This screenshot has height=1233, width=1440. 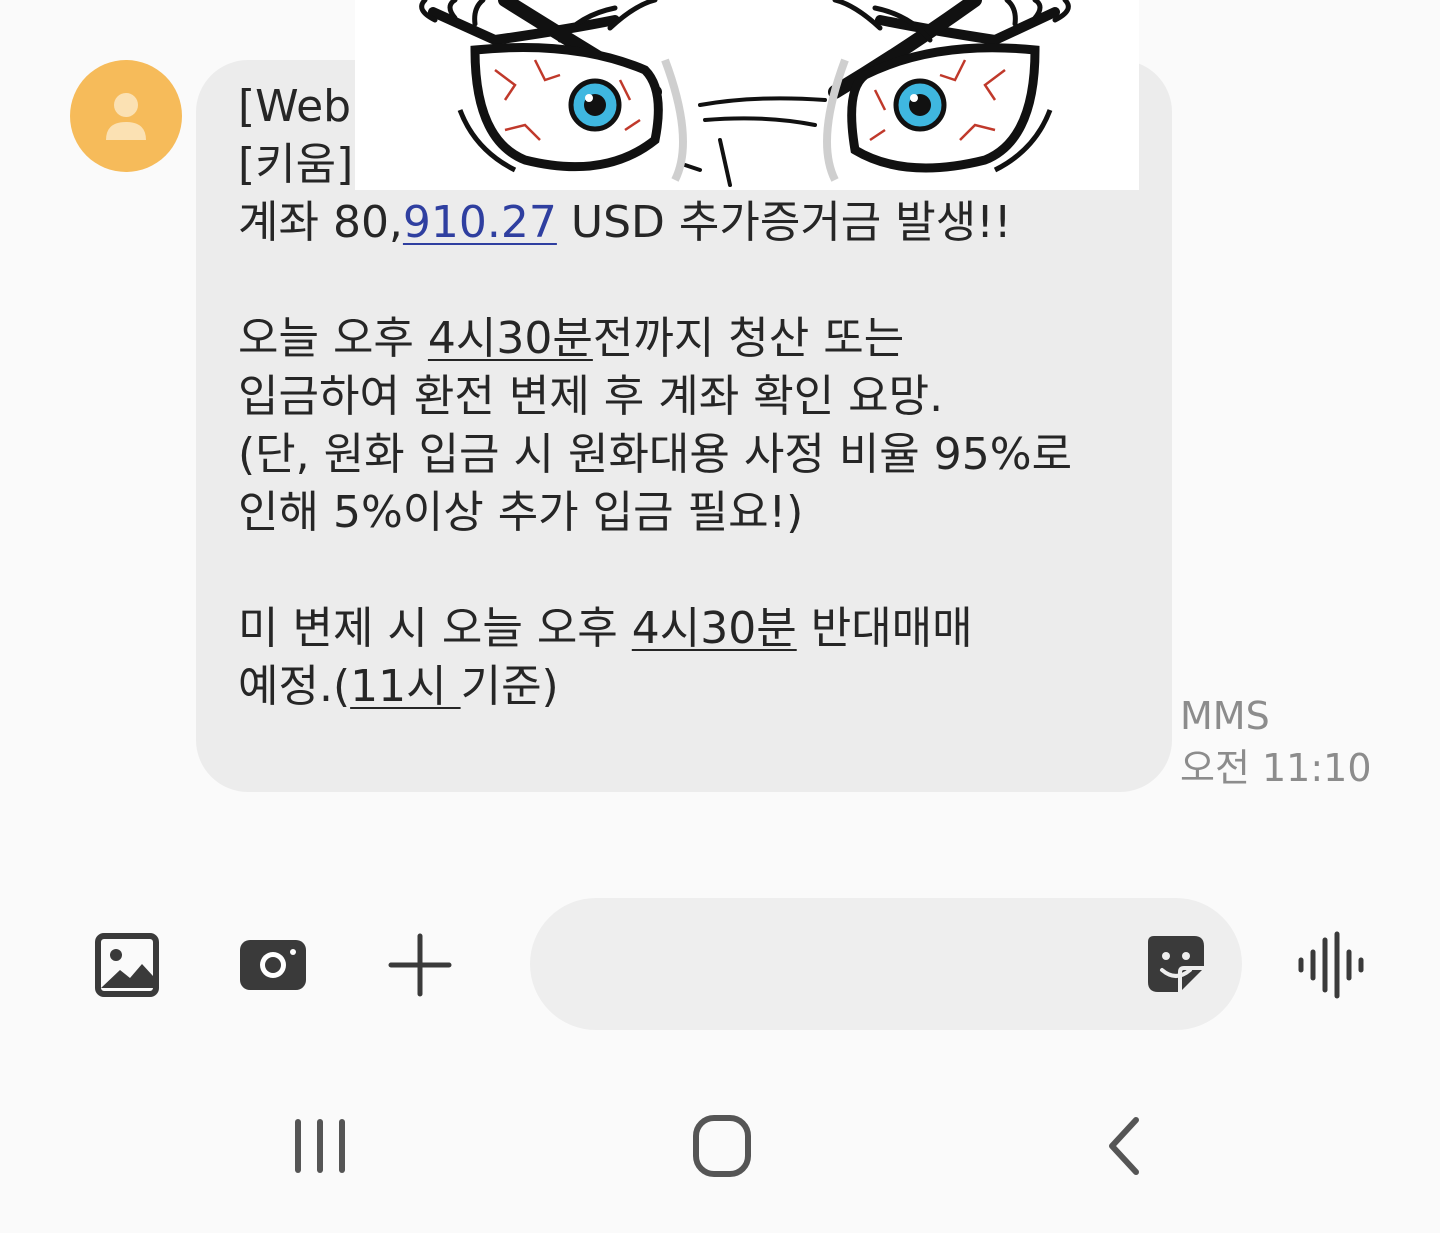 I want to click on home-button, so click(x=722, y=1146).